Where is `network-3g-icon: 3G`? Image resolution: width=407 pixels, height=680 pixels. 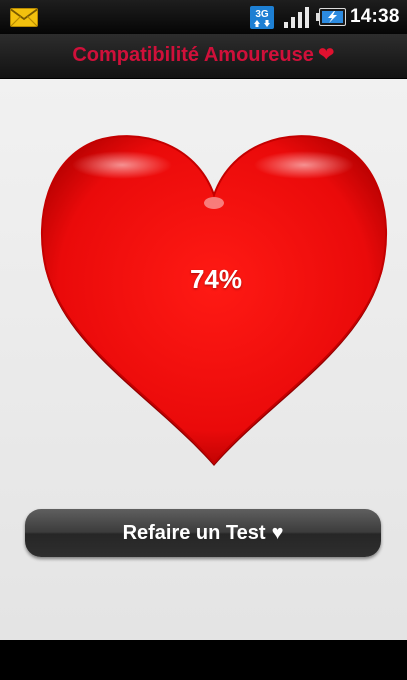
network-3g-icon: 3G is located at coordinates (262, 17).